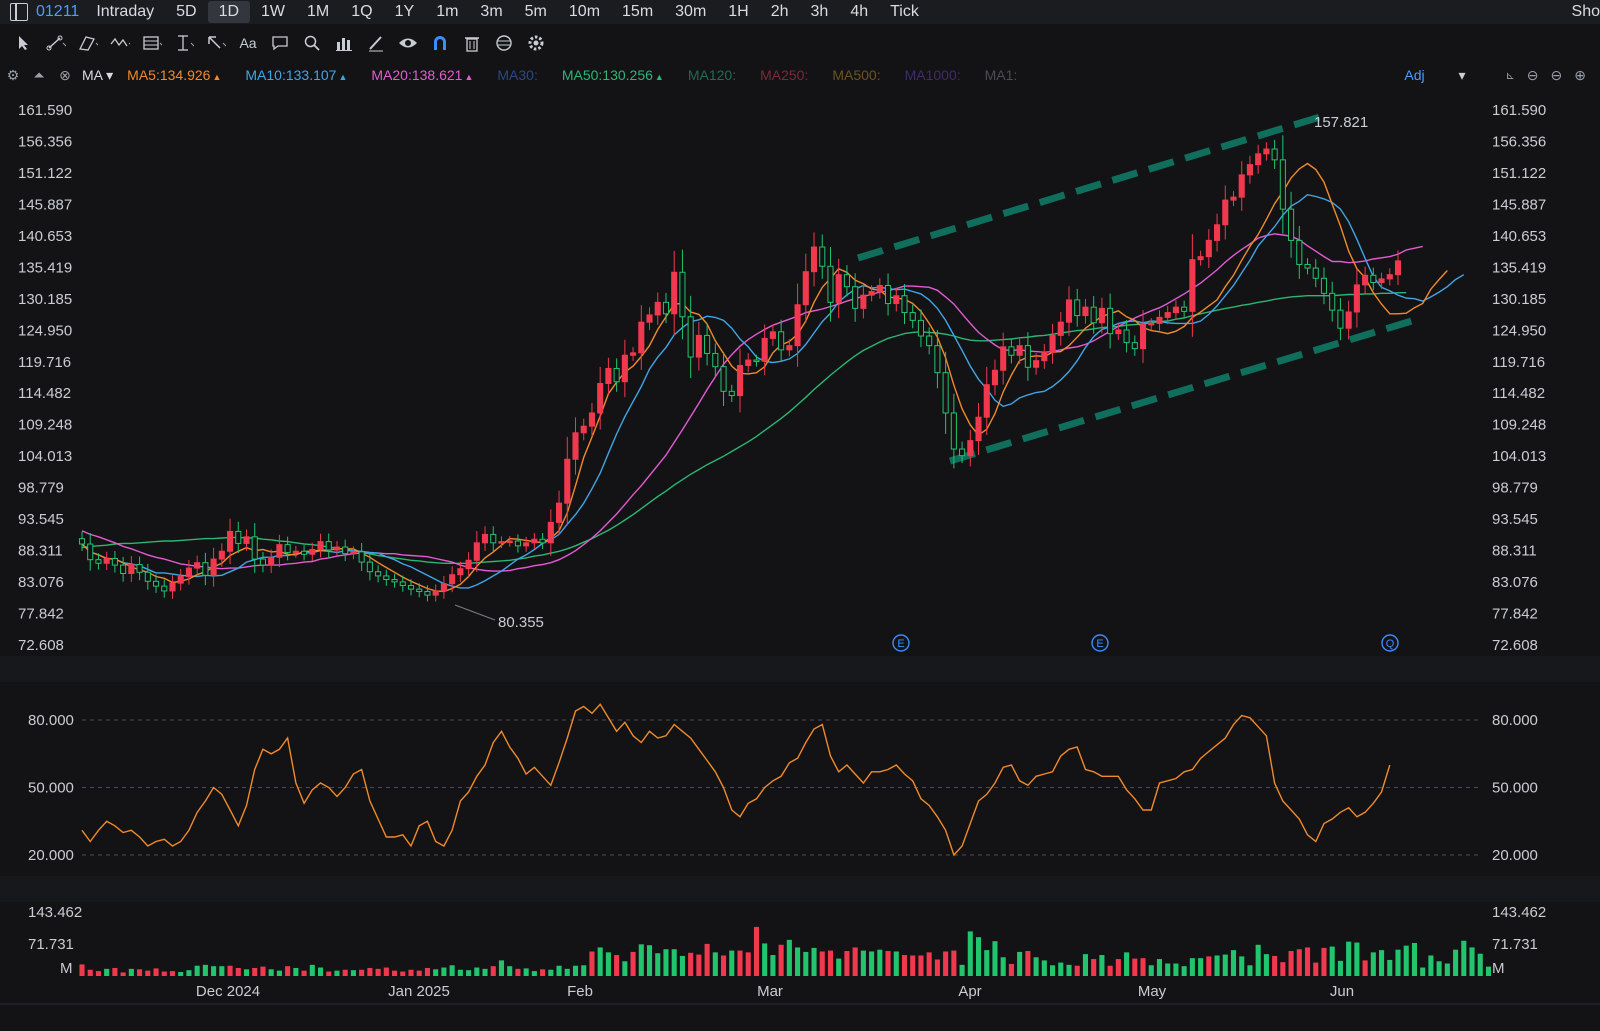  I want to click on zoom-icon, so click(312, 43).